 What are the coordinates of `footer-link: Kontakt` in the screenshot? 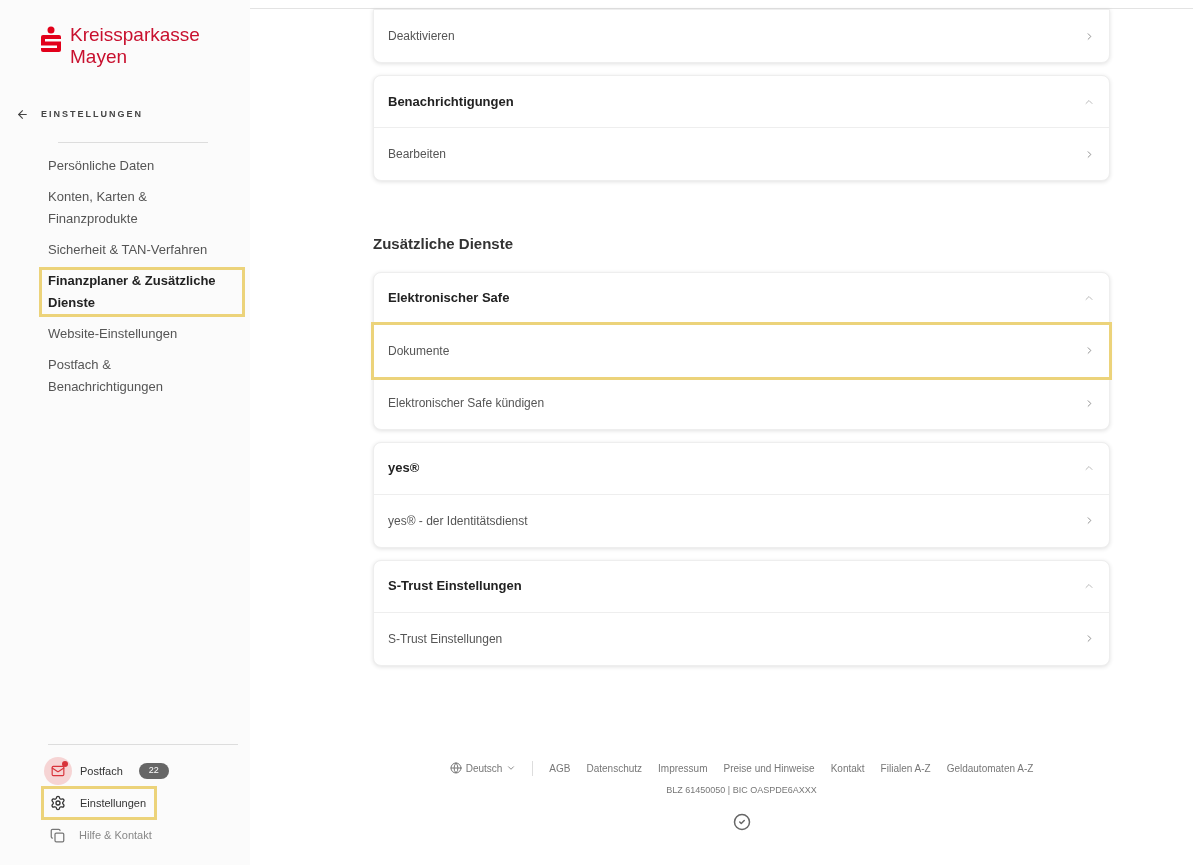 It's located at (847, 768).